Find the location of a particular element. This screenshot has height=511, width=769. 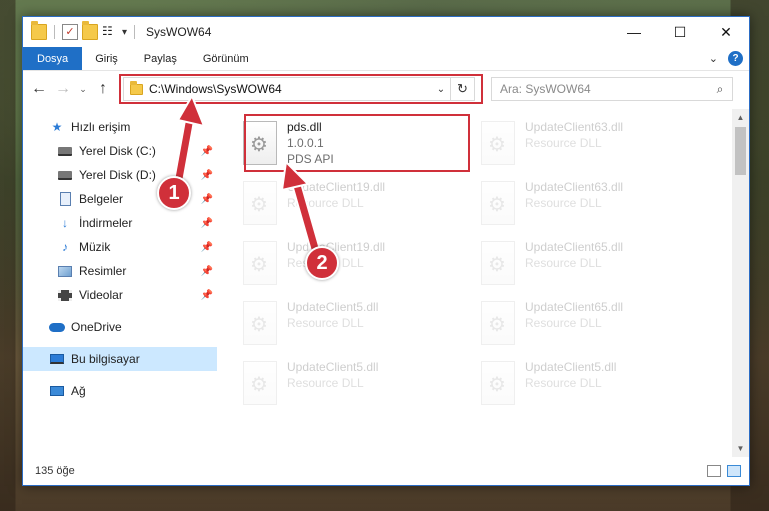

computer-icon is located at coordinates (57, 359).